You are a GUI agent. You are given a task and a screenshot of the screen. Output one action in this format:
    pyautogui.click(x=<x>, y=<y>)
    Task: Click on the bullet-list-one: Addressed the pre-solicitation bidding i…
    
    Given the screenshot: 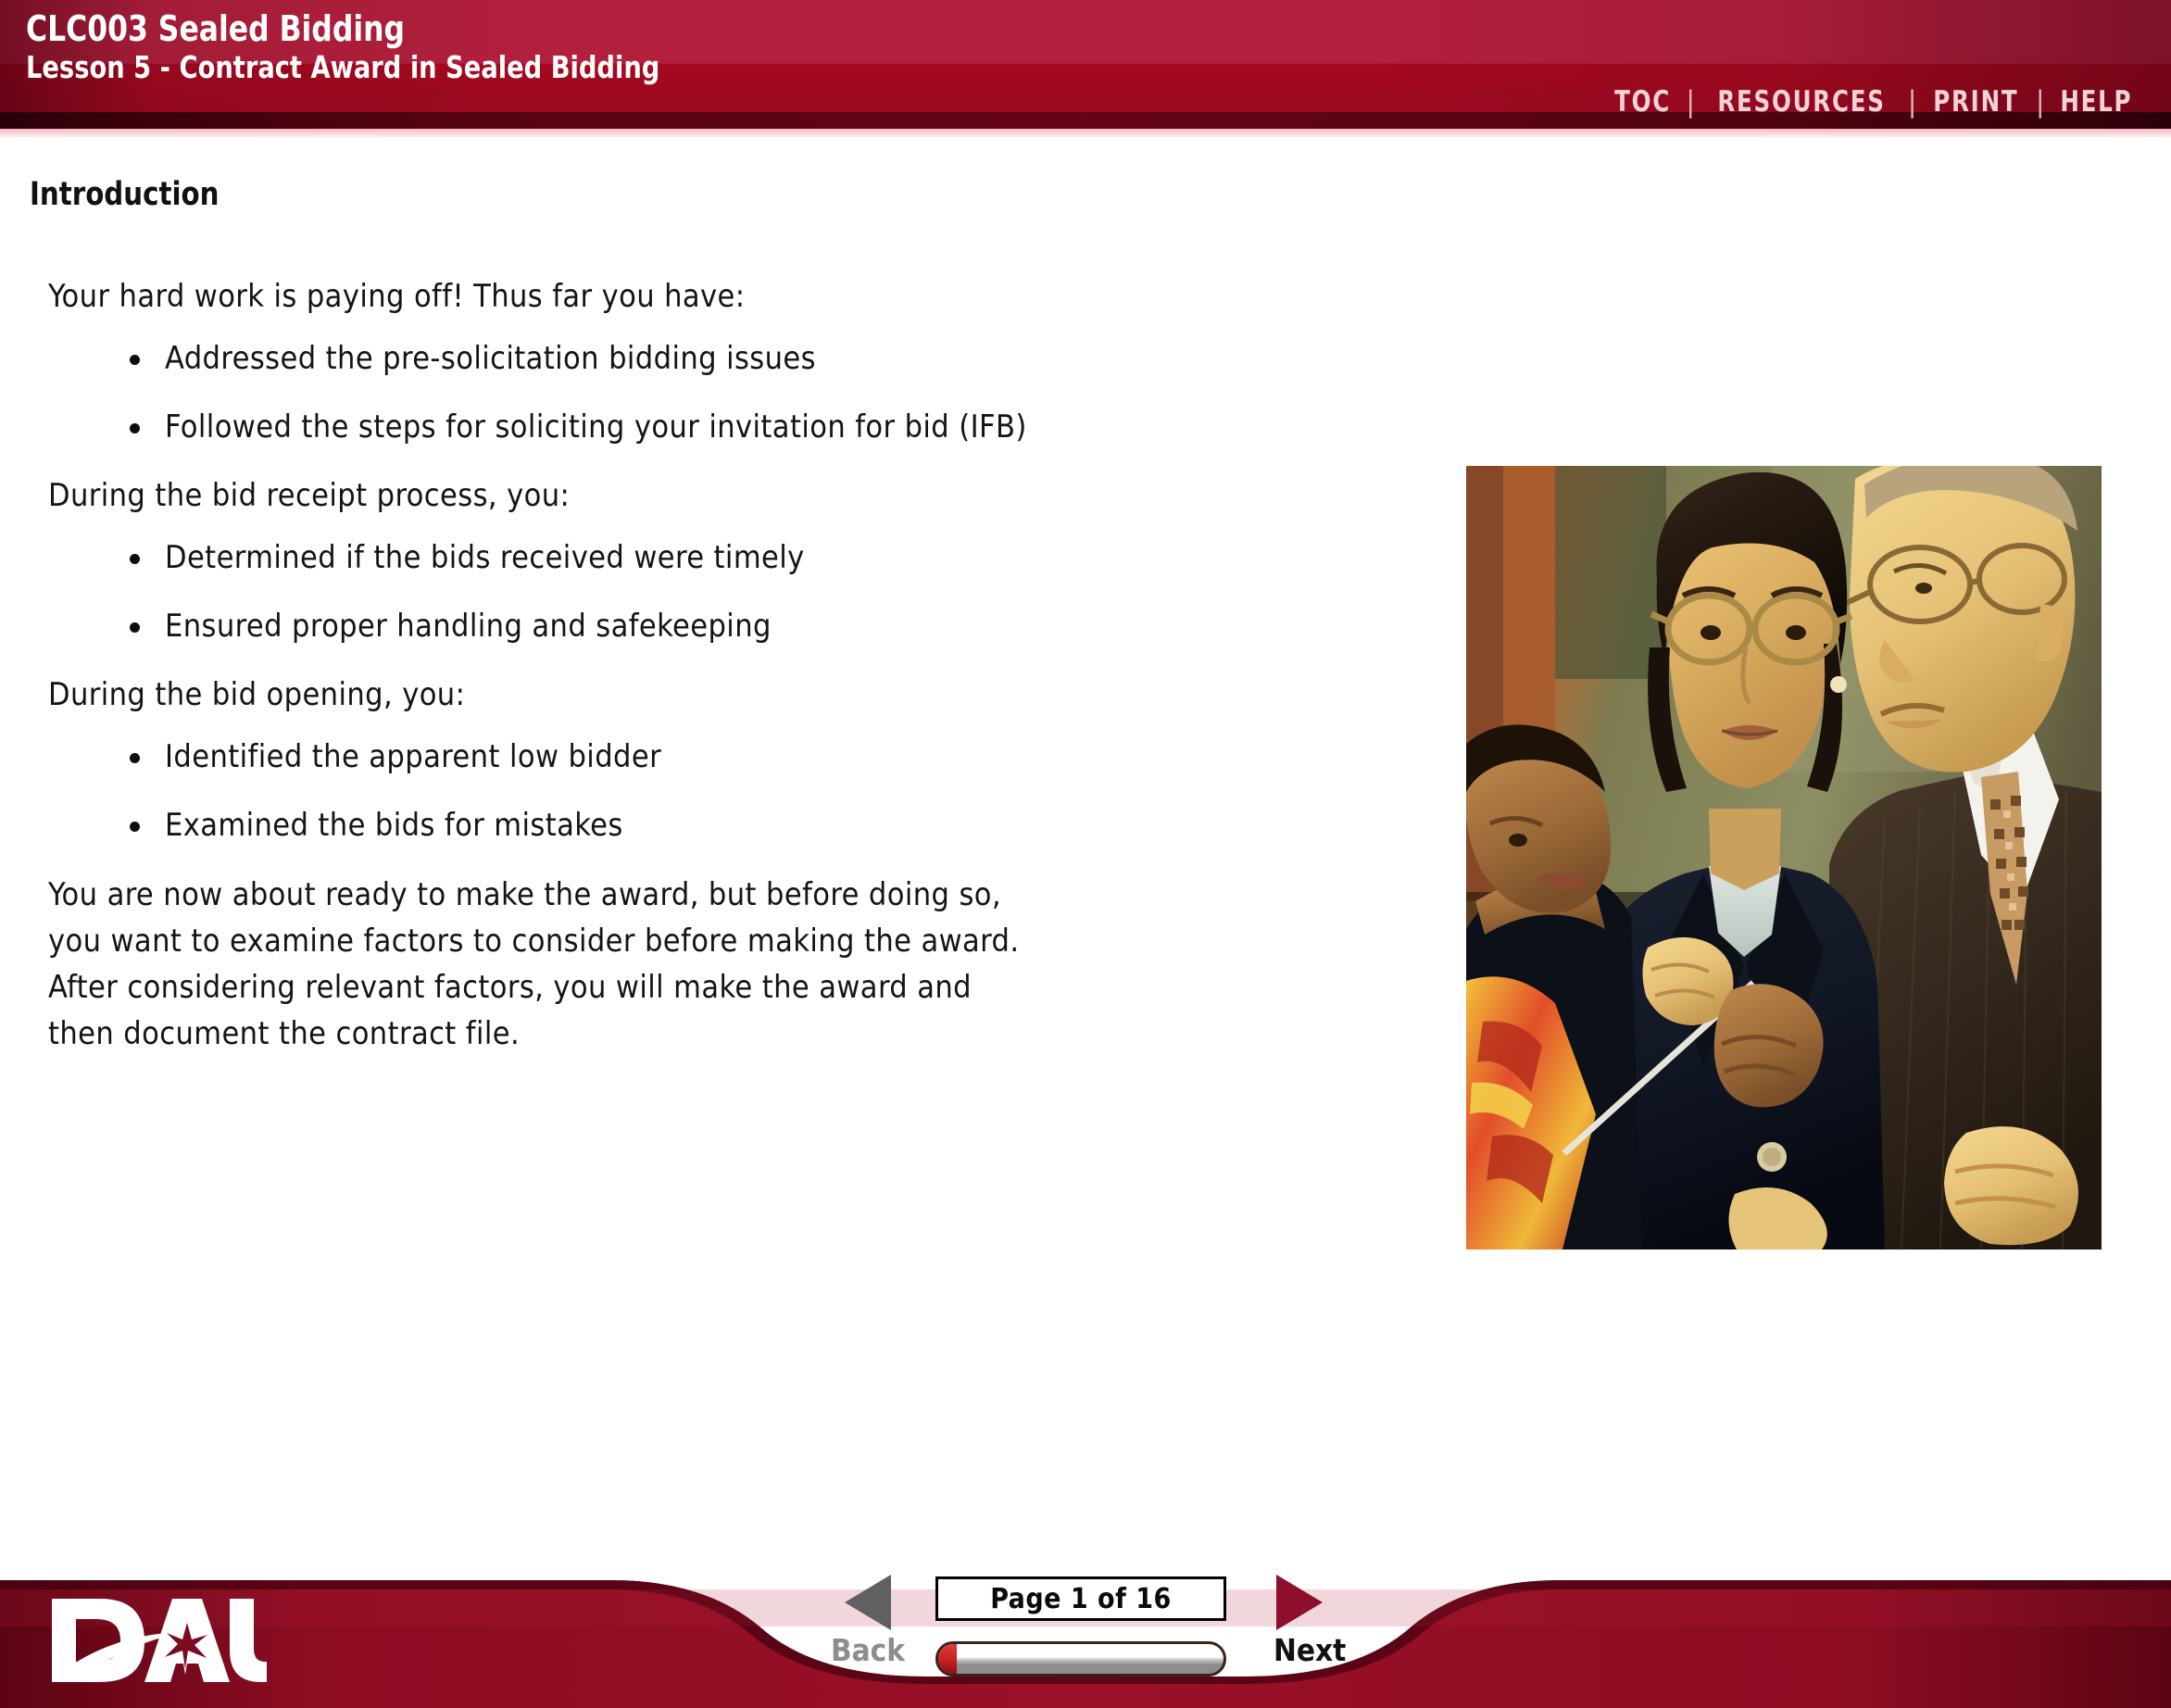 What is the action you would take?
    pyautogui.click(x=733, y=392)
    